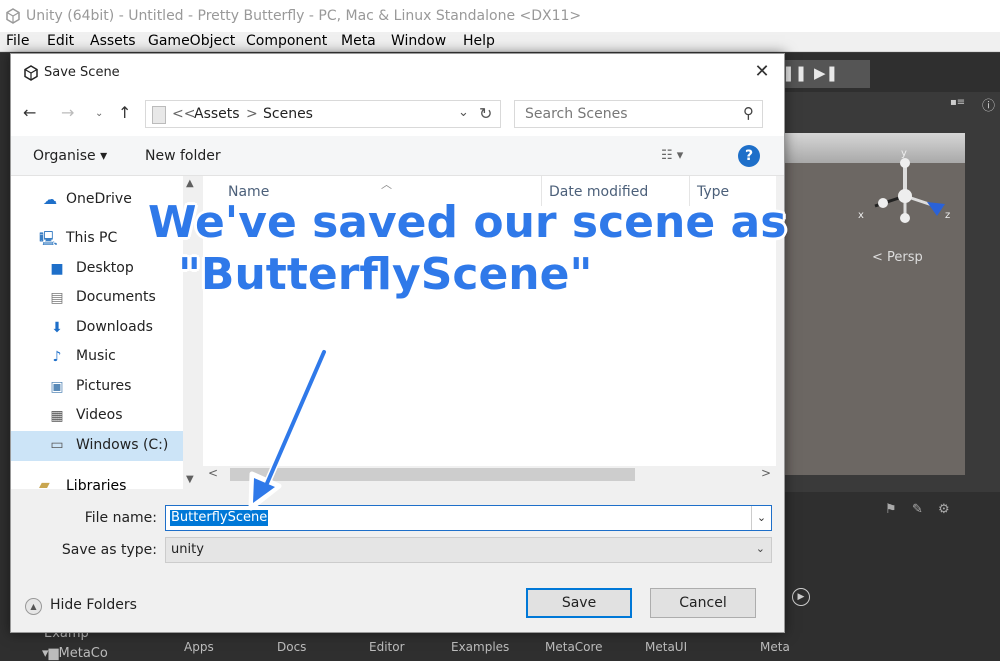 Image resolution: width=1000 pixels, height=661 pixels. What do you see at coordinates (386, 184) in the screenshot?
I see `sort-ascending-icon: ︿` at bounding box center [386, 184].